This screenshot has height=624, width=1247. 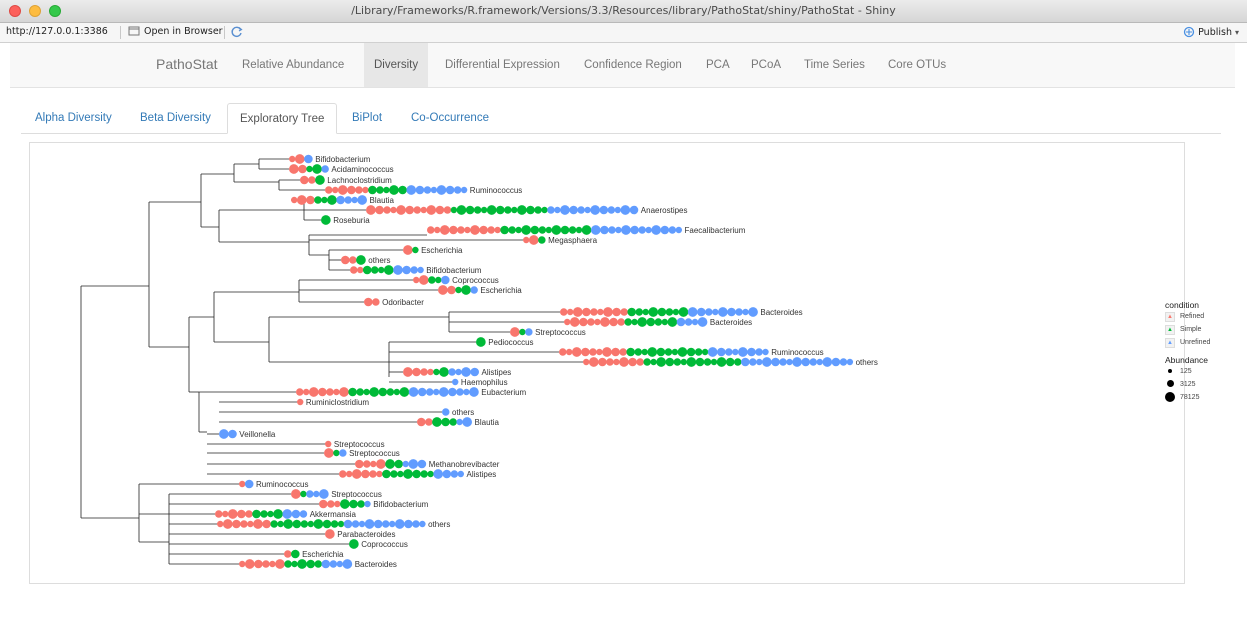 I want to click on legend-label-125: 125, so click(x=1186, y=371).